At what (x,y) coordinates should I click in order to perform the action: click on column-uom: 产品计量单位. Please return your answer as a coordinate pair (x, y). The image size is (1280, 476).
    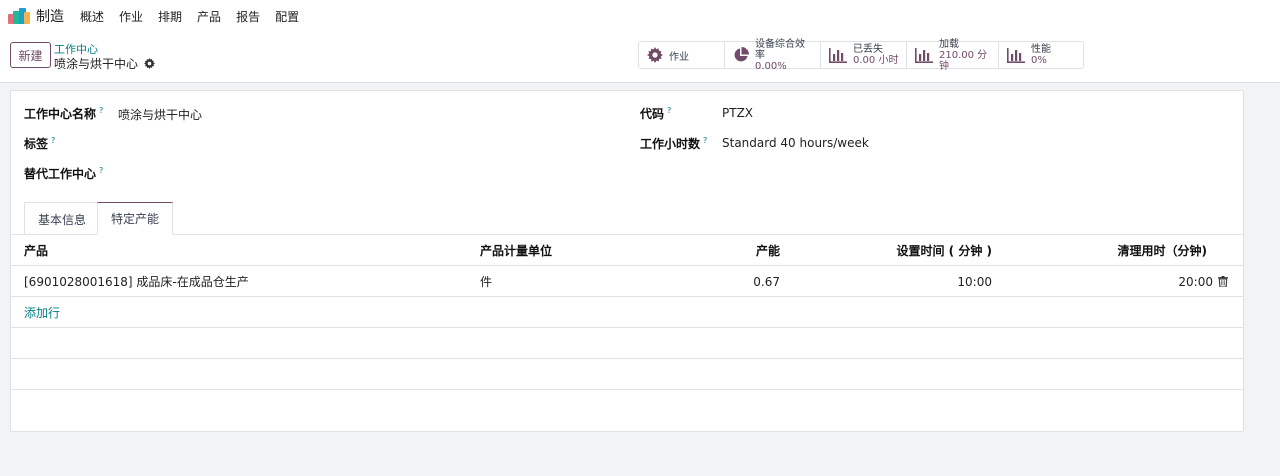
    Looking at the image, I should click on (516, 250).